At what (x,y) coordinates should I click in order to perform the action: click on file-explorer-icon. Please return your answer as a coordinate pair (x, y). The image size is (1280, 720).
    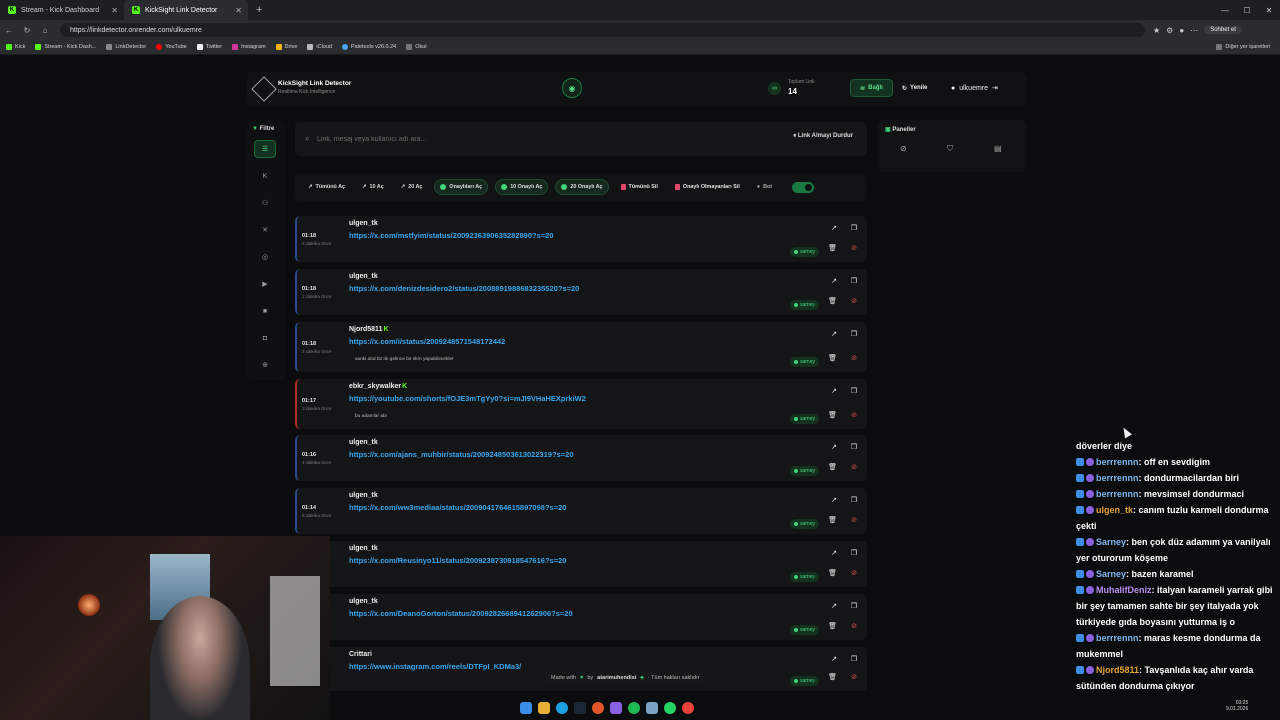
    Looking at the image, I should click on (544, 708).